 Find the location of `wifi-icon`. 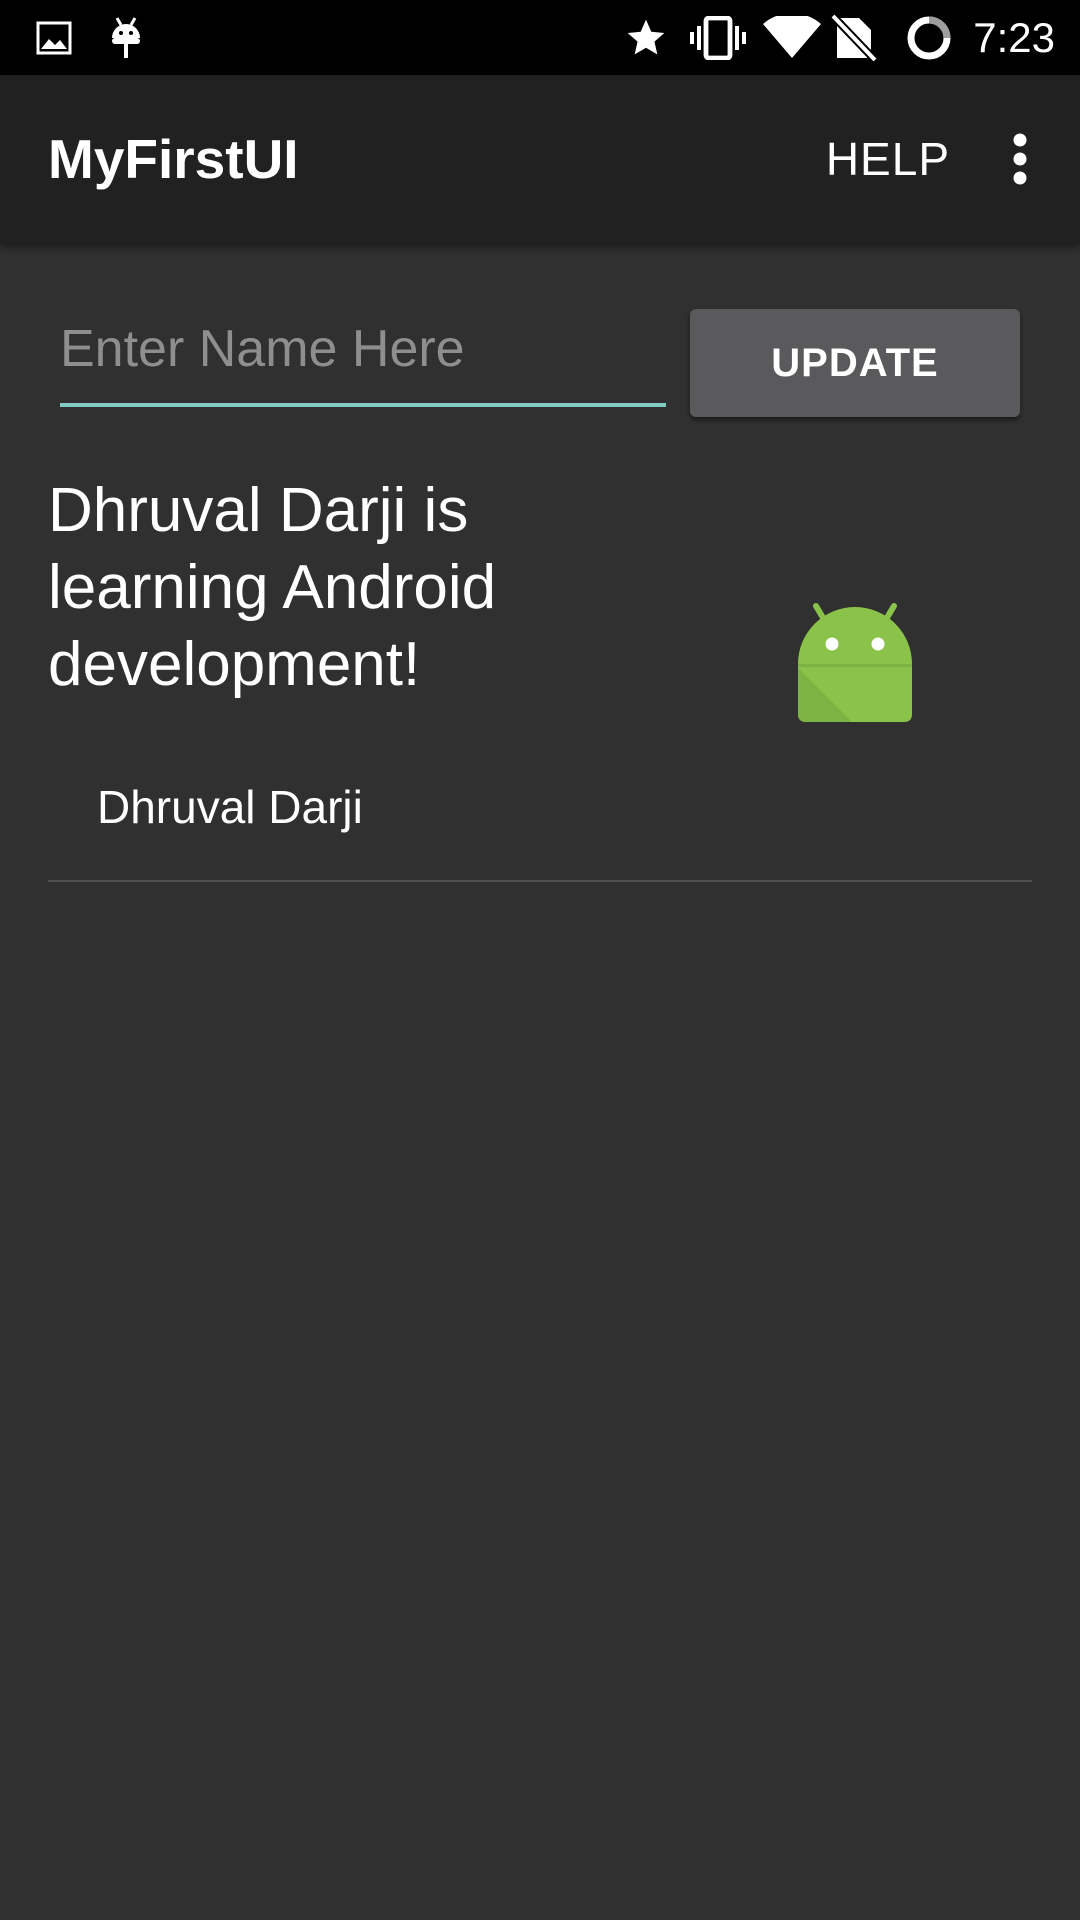

wifi-icon is located at coordinates (792, 37).